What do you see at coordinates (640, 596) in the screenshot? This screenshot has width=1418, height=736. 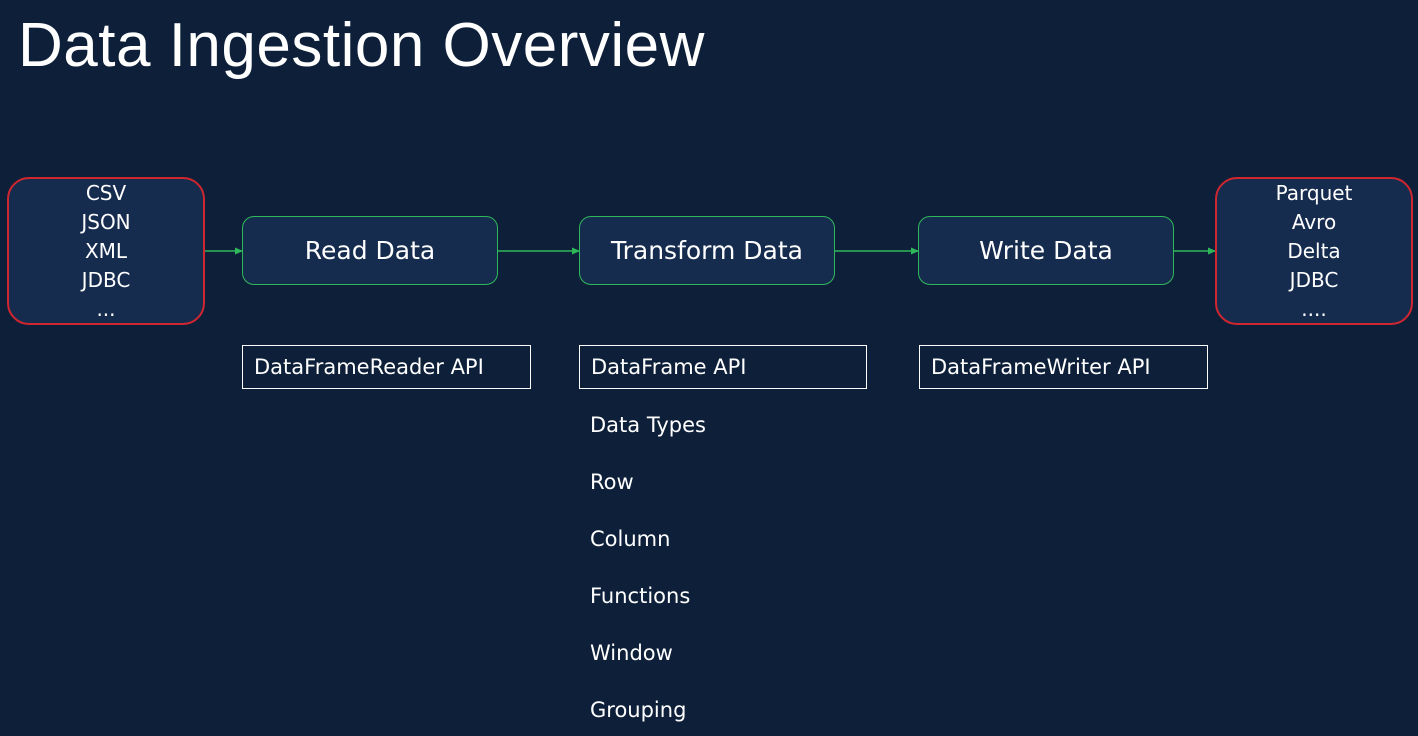 I see `topic-functions: Functions` at bounding box center [640, 596].